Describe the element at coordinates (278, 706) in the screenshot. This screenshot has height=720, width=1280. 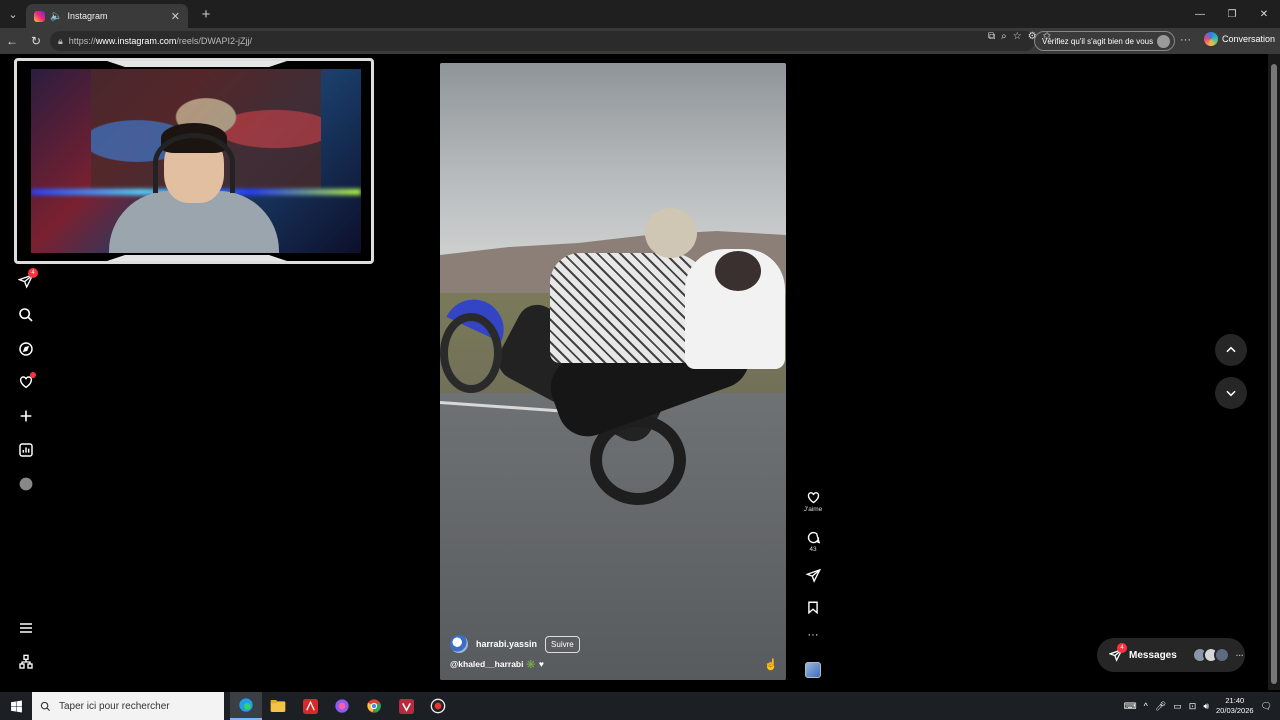
I see `file-explorer-taskbar-icon` at that location.